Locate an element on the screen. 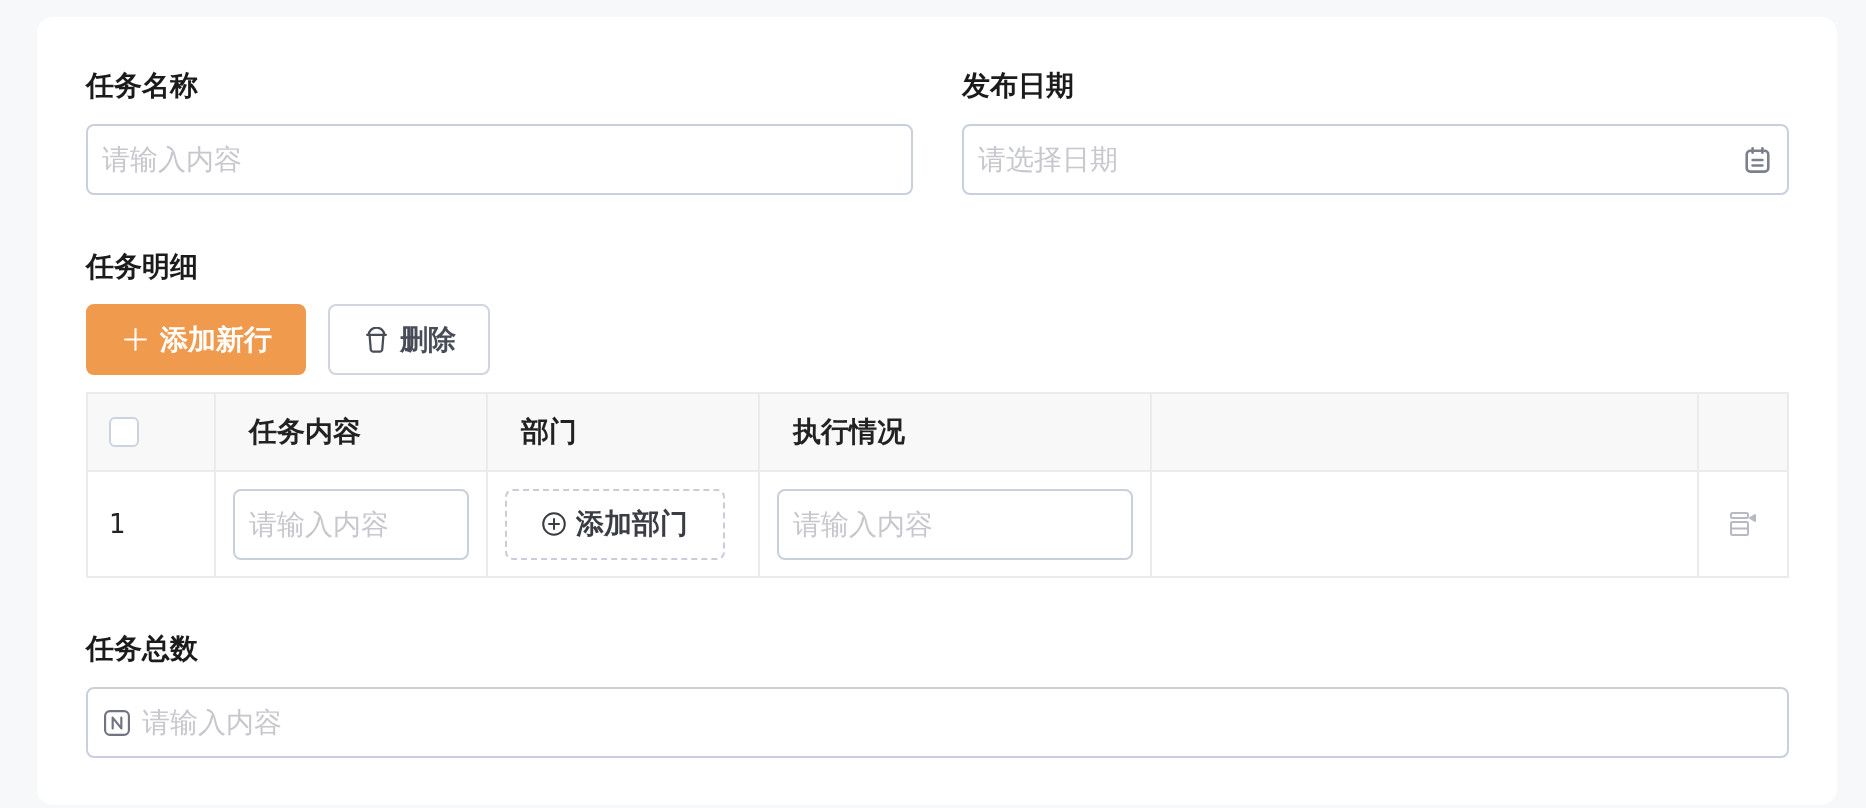 This screenshot has width=1866, height=808. rows-arrow-icon is located at coordinates (1743, 524).